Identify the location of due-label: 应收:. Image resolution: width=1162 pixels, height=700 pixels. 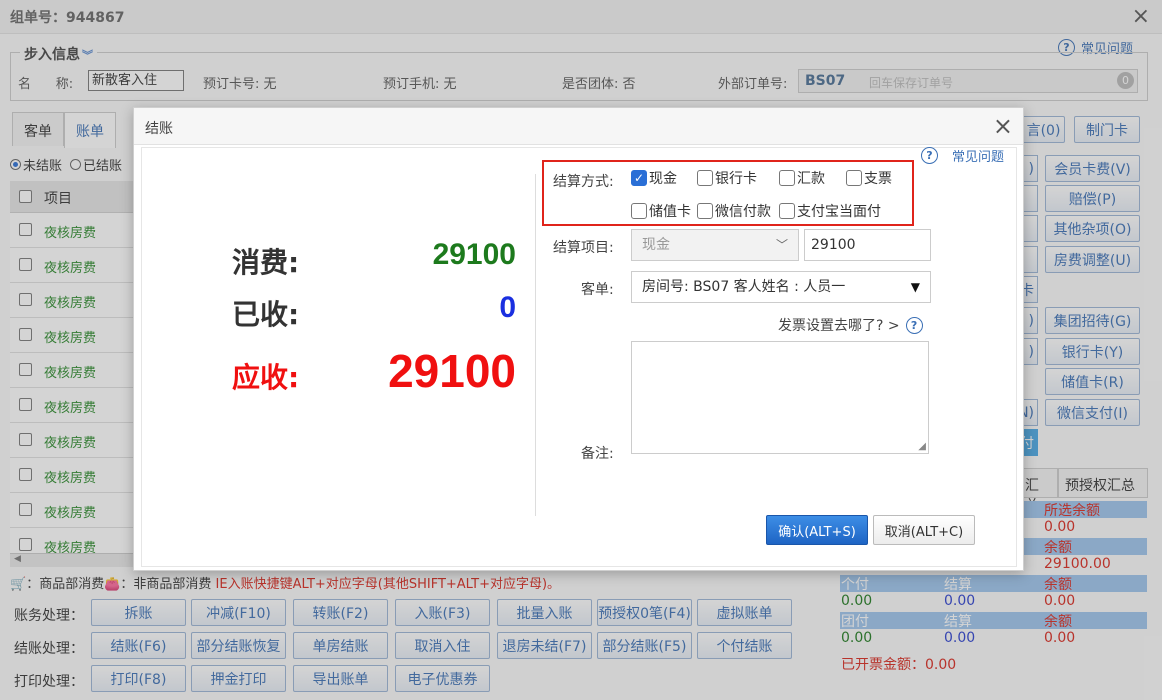
(266, 377).